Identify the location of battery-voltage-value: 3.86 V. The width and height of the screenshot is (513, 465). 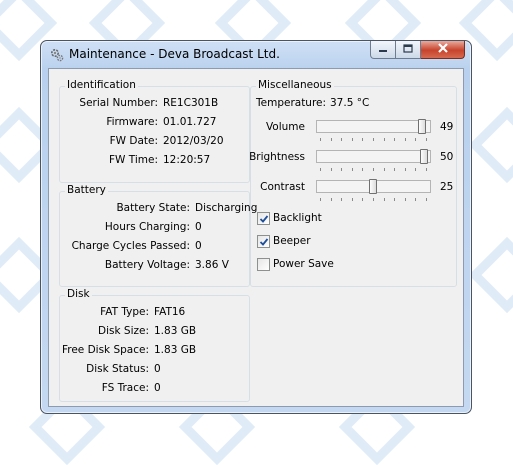
(212, 265).